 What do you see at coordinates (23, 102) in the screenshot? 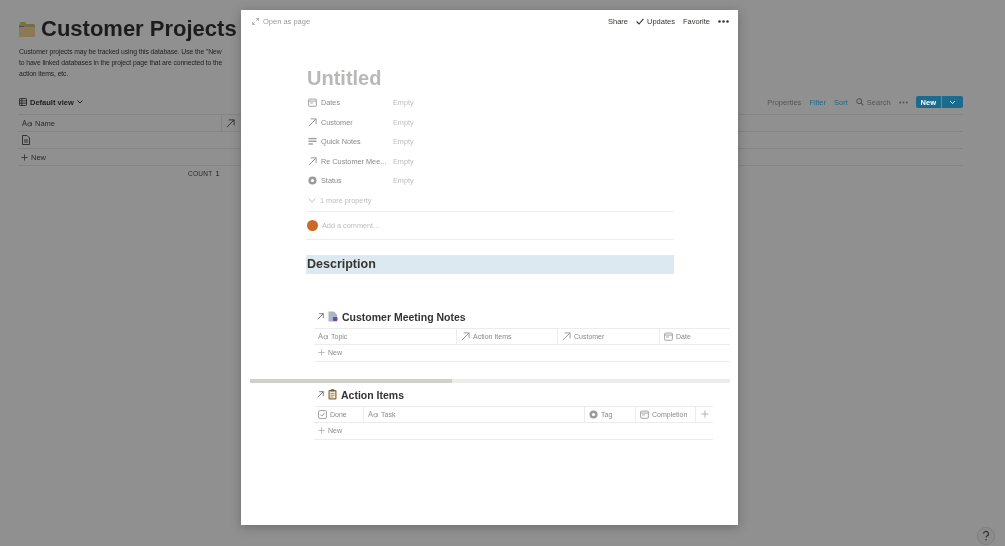
I see `table-icon` at bounding box center [23, 102].